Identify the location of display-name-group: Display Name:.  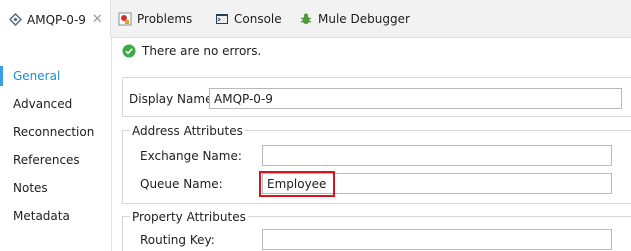
(376, 97).